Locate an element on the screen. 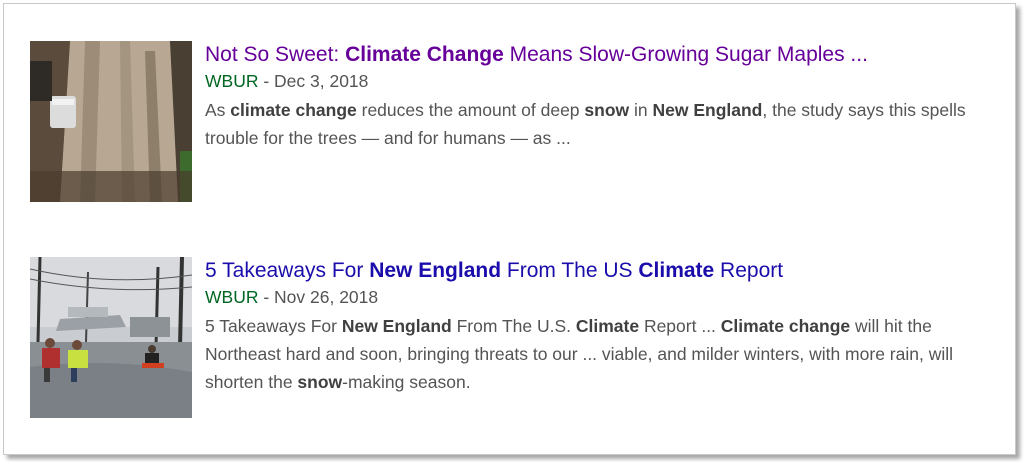 Image resolution: width=1024 pixels, height=462 pixels. snippet-text: -making season. is located at coordinates (406, 382).